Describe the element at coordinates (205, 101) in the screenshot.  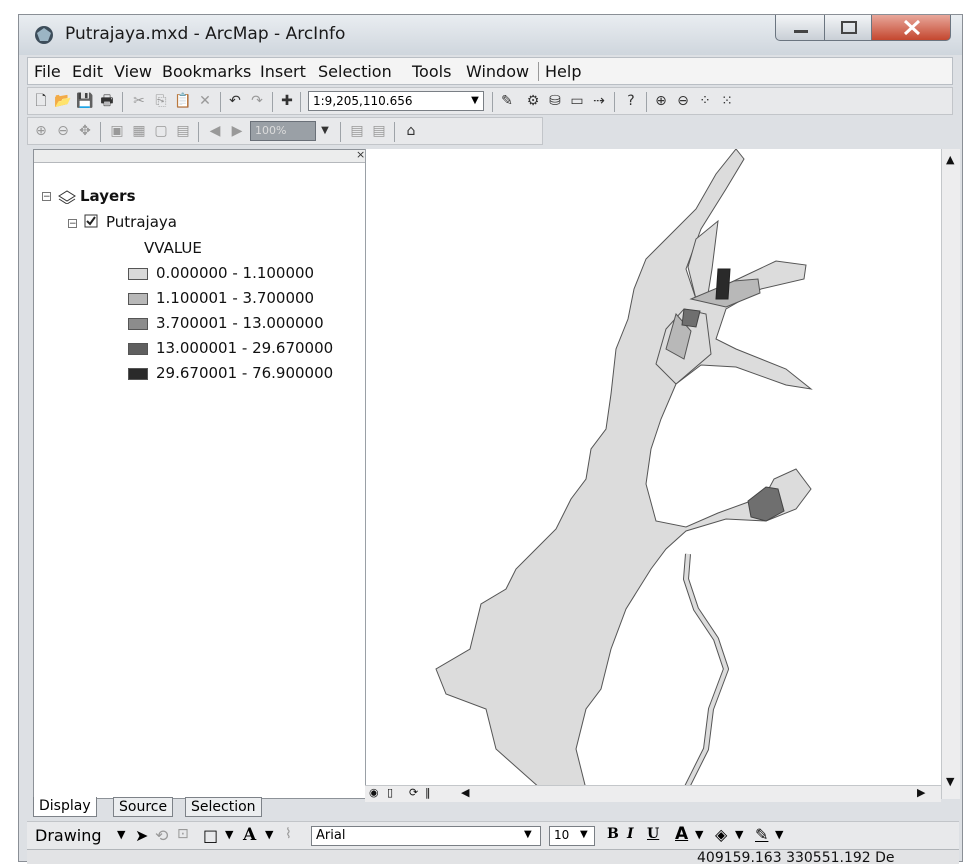
I see `delete-icon: ✕` at that location.